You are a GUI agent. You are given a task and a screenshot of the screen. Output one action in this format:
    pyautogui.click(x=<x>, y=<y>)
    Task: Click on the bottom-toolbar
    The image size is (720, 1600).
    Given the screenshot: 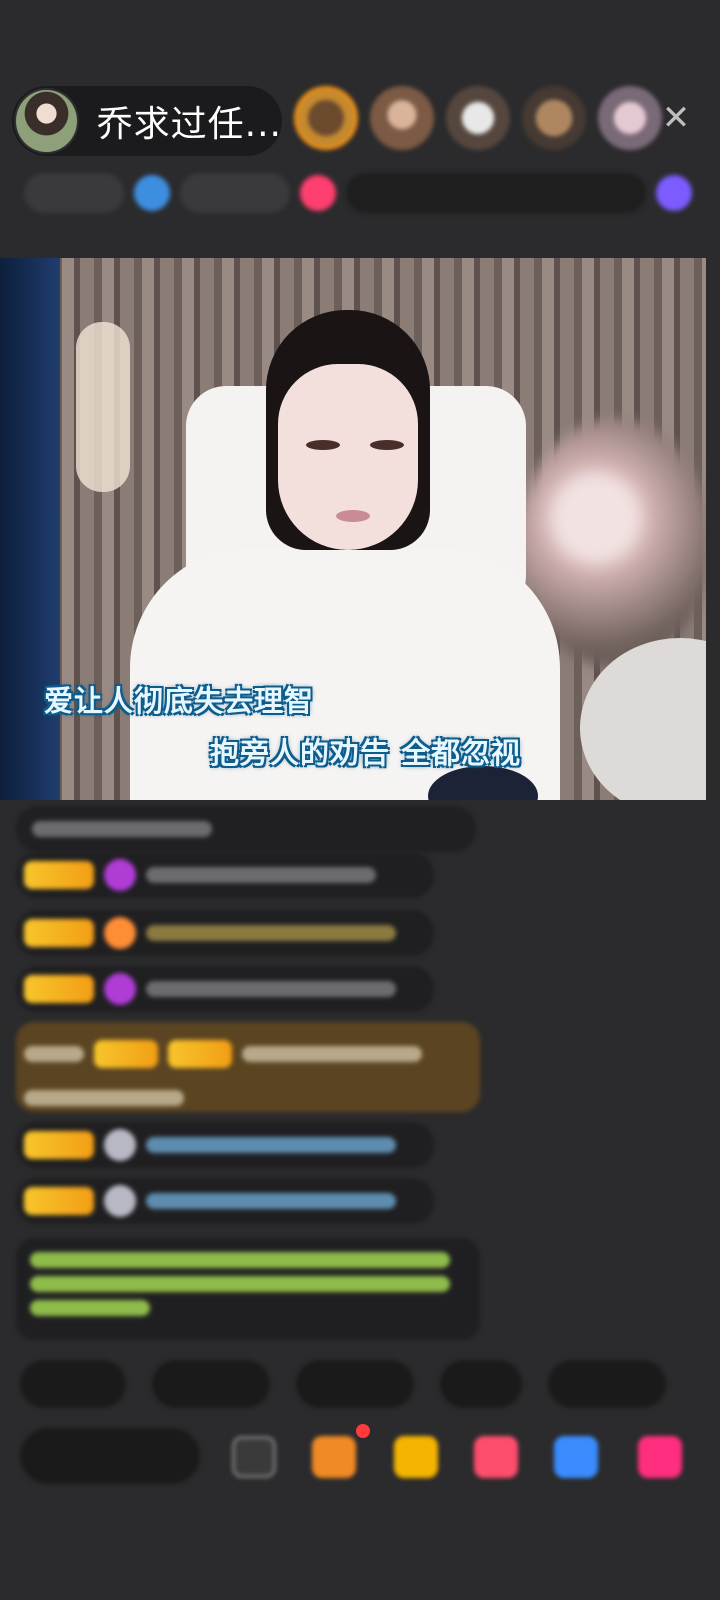 What is the action you would take?
    pyautogui.click(x=370, y=1454)
    